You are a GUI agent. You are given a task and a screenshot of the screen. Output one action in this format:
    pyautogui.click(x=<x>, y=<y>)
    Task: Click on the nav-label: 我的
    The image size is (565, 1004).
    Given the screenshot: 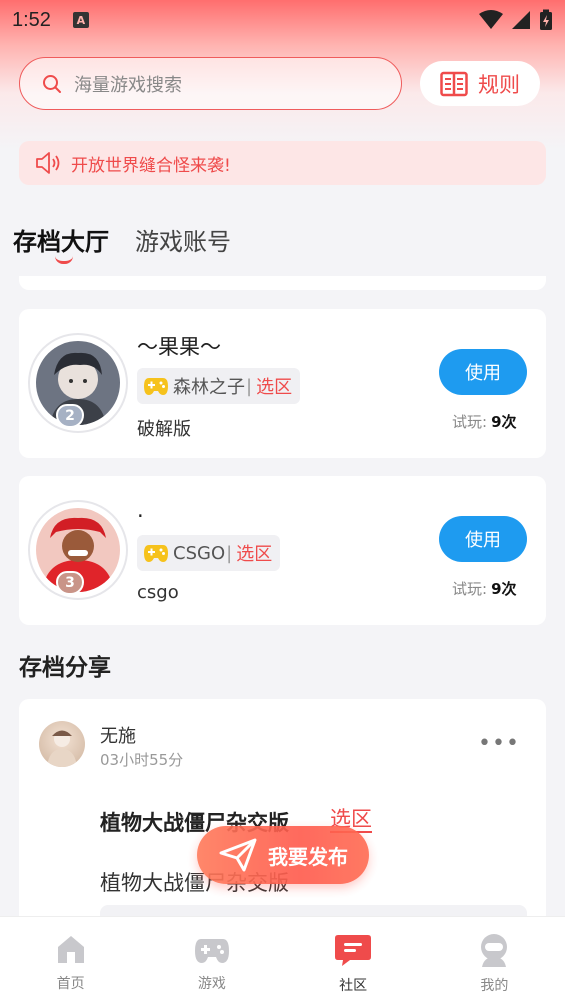 What is the action you would take?
    pyautogui.click(x=494, y=986)
    